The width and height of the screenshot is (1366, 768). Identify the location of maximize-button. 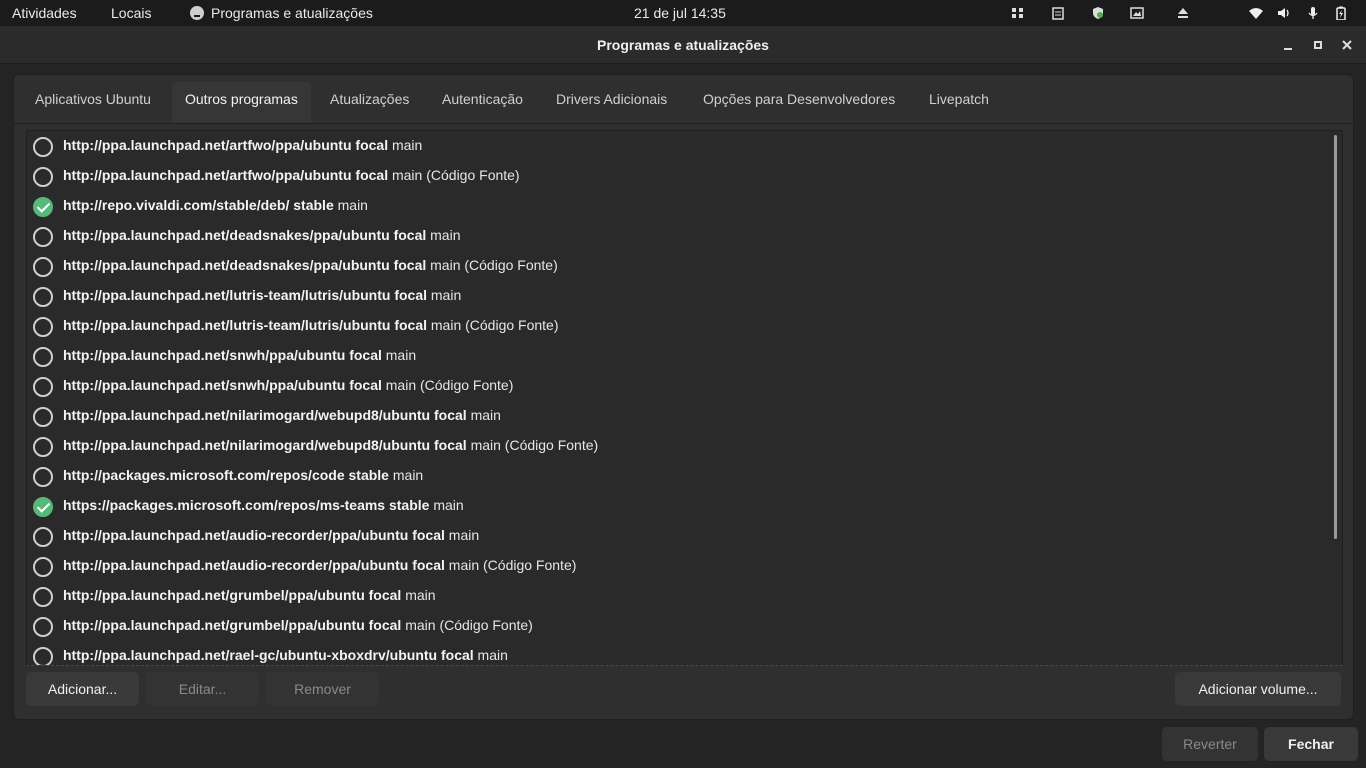
(1318, 45).